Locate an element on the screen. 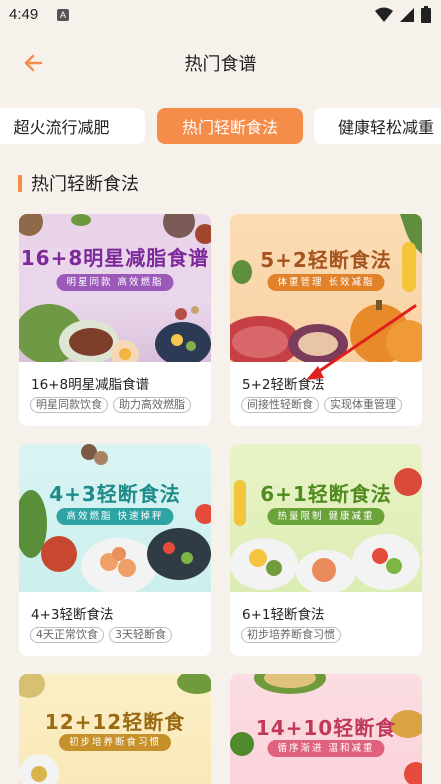 Image resolution: width=441 pixels, height=784 pixels. page-title: 热门食谱 is located at coordinates (220, 64).